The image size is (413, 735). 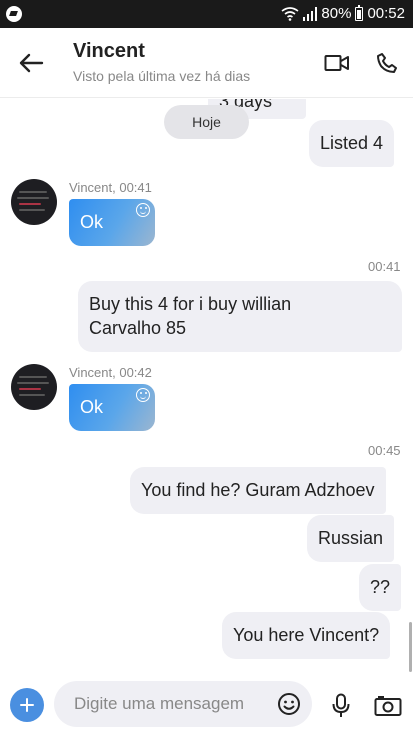 What do you see at coordinates (174, 704) in the screenshot?
I see `message-input` at bounding box center [174, 704].